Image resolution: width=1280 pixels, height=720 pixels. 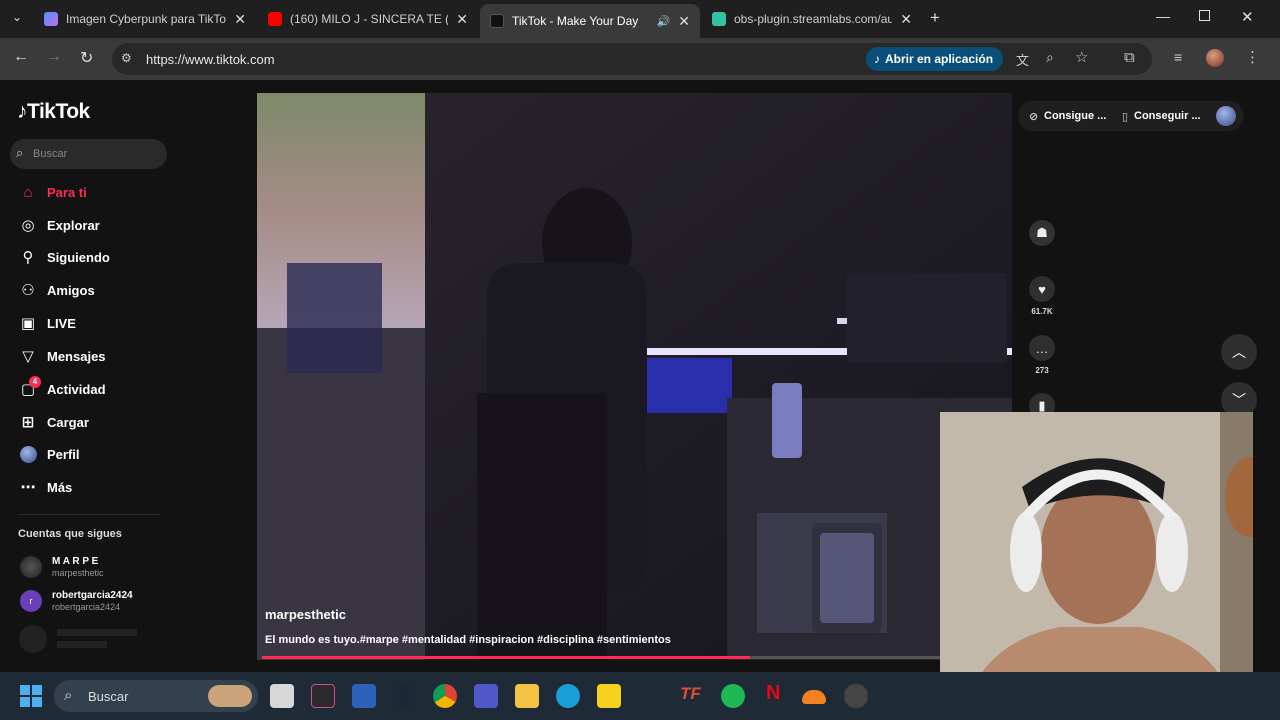 What do you see at coordinates (1239, 400) in the screenshot?
I see `chevron-down-icon: ﹀` at bounding box center [1239, 400].